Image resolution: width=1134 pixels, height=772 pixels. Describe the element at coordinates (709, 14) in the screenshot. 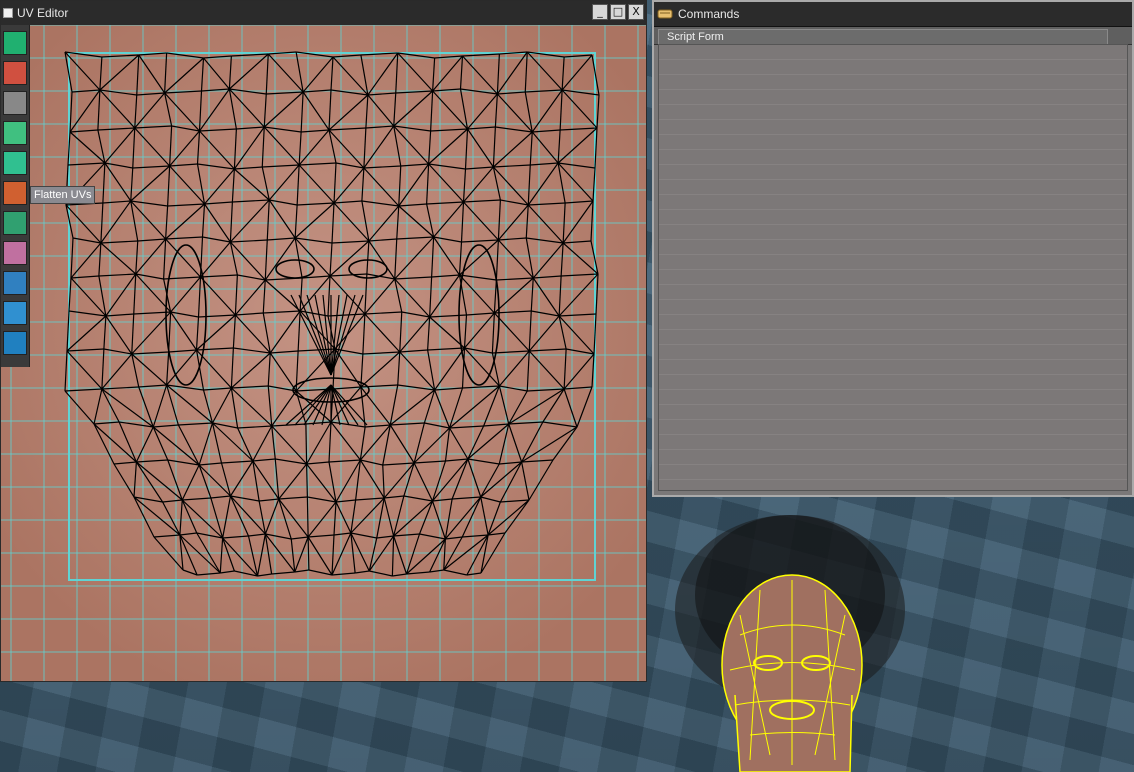

I see `commands-title: Commands` at that location.